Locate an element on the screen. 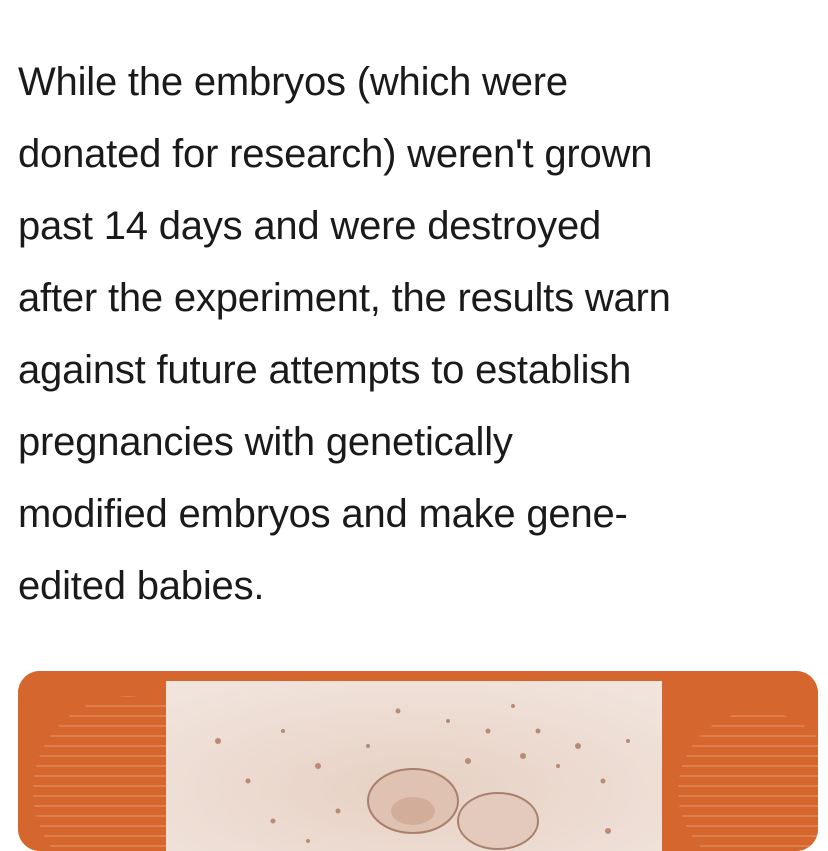 This screenshot has width=828, height=851. paragraph-line: edited babies. is located at coordinates (141, 586).